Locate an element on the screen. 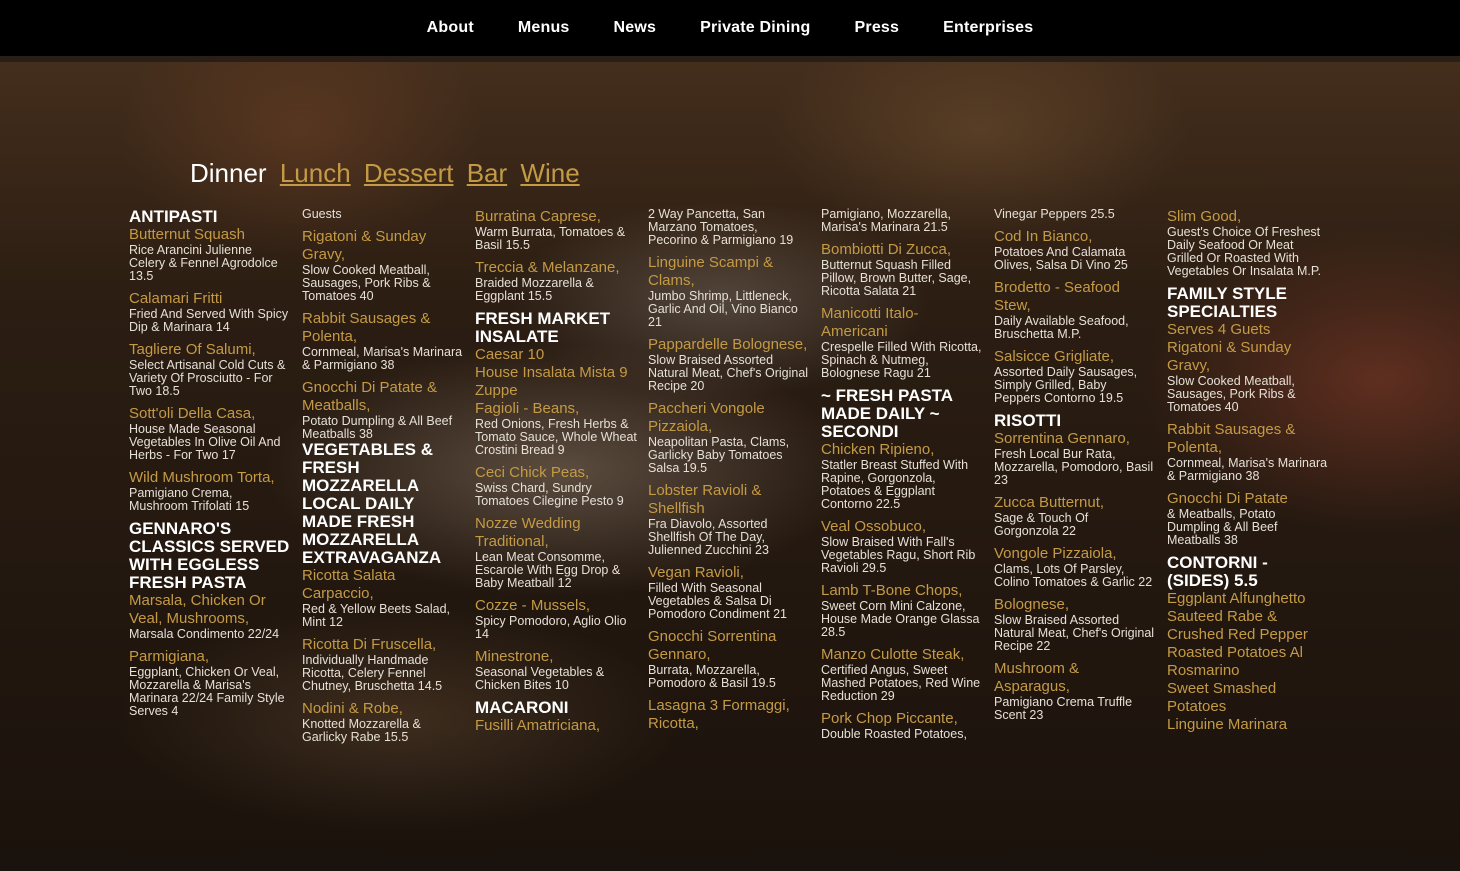 The width and height of the screenshot is (1460, 871). menu-item-description: Red & Yellow Beets Salad, Mint 12 is located at coordinates (376, 615).